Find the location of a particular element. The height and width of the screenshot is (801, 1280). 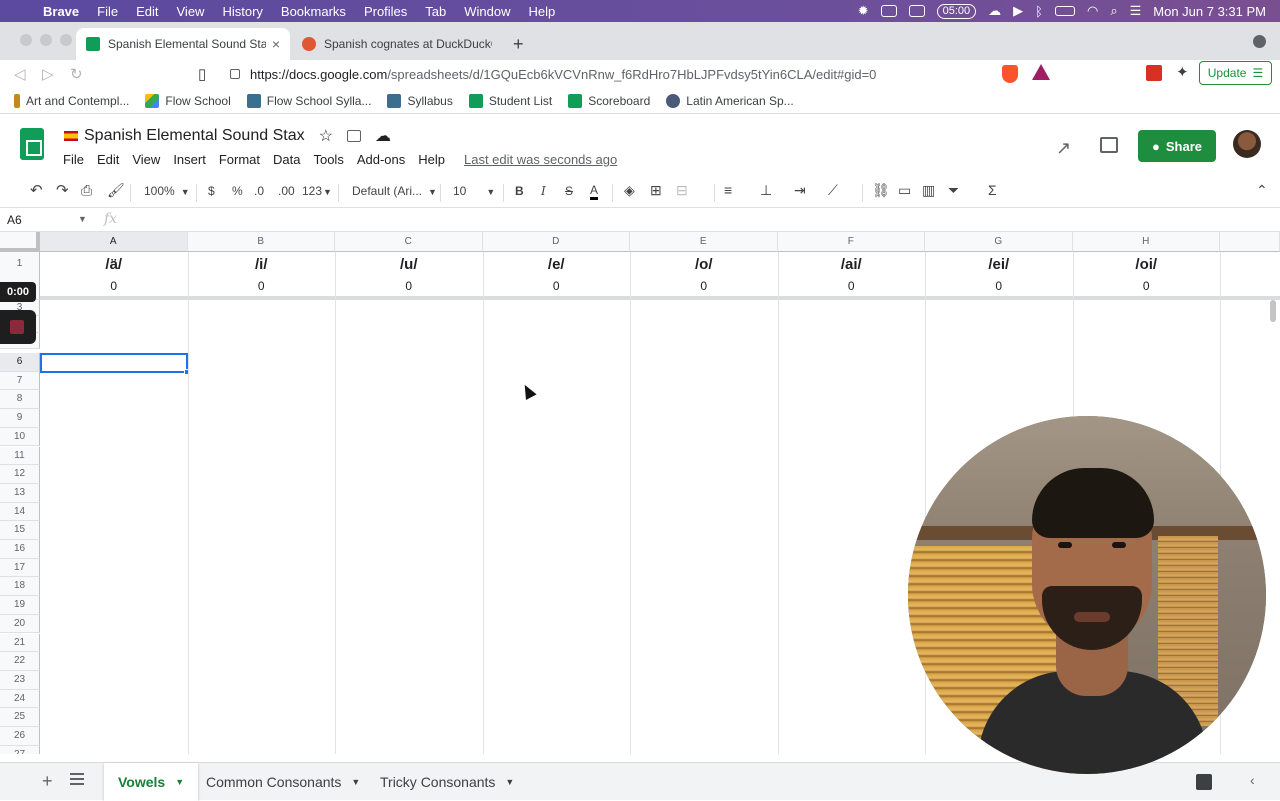

row-header: 26 is located at coordinates (20, 736).